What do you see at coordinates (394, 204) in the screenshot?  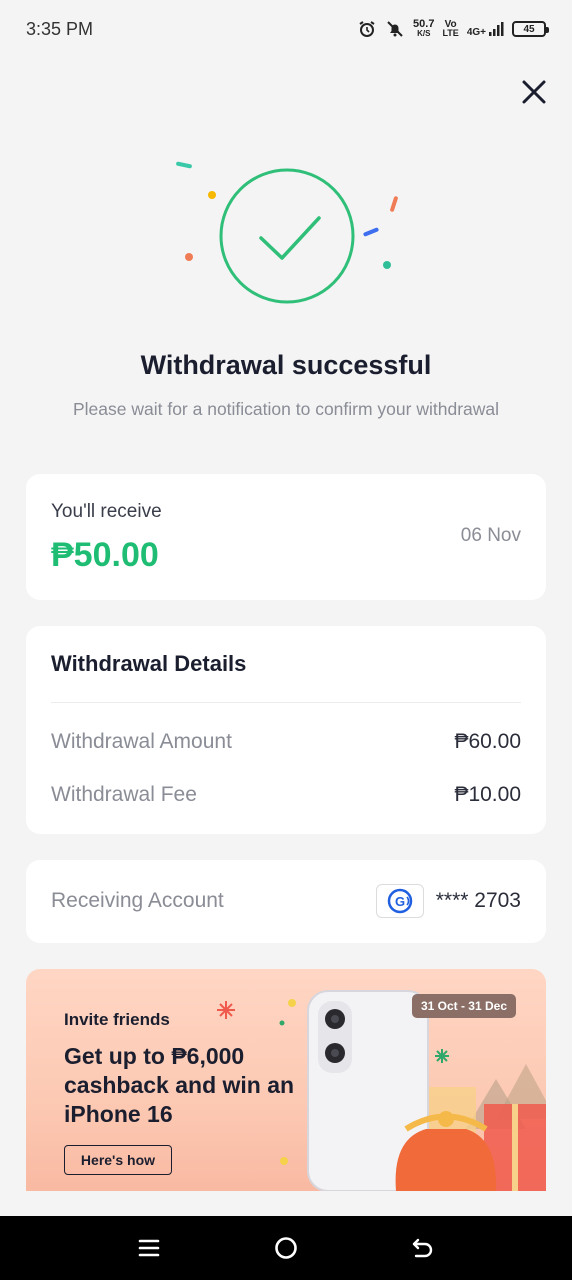 I see `confetti-red` at bounding box center [394, 204].